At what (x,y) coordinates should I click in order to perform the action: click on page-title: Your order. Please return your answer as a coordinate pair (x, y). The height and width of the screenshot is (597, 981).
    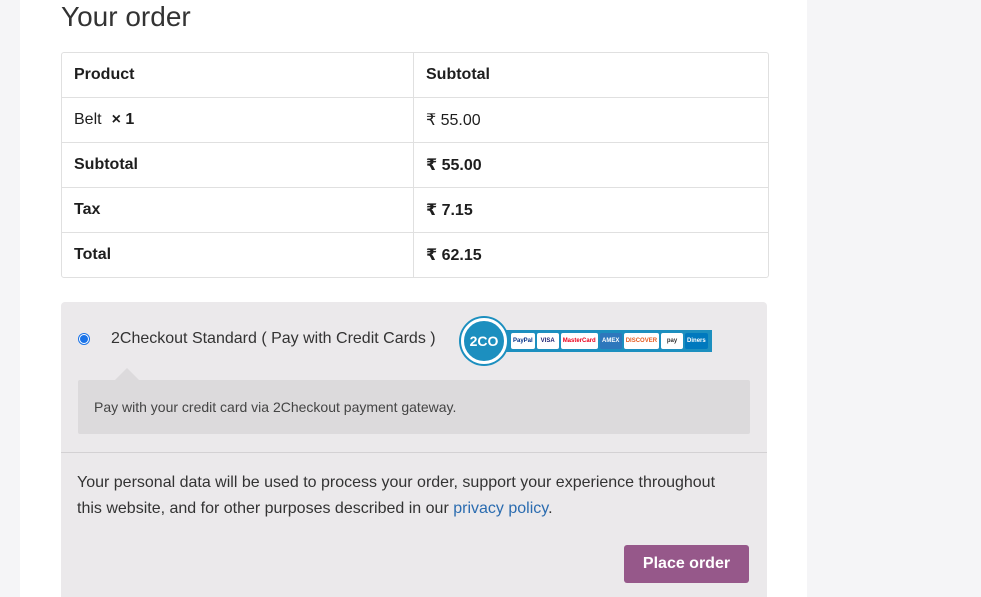
    Looking at the image, I should click on (126, 16).